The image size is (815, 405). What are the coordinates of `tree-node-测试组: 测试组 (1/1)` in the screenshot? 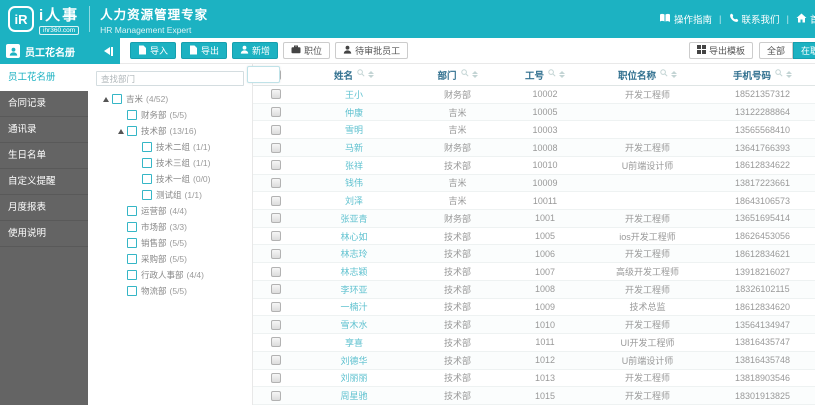 It's located at (170, 195).